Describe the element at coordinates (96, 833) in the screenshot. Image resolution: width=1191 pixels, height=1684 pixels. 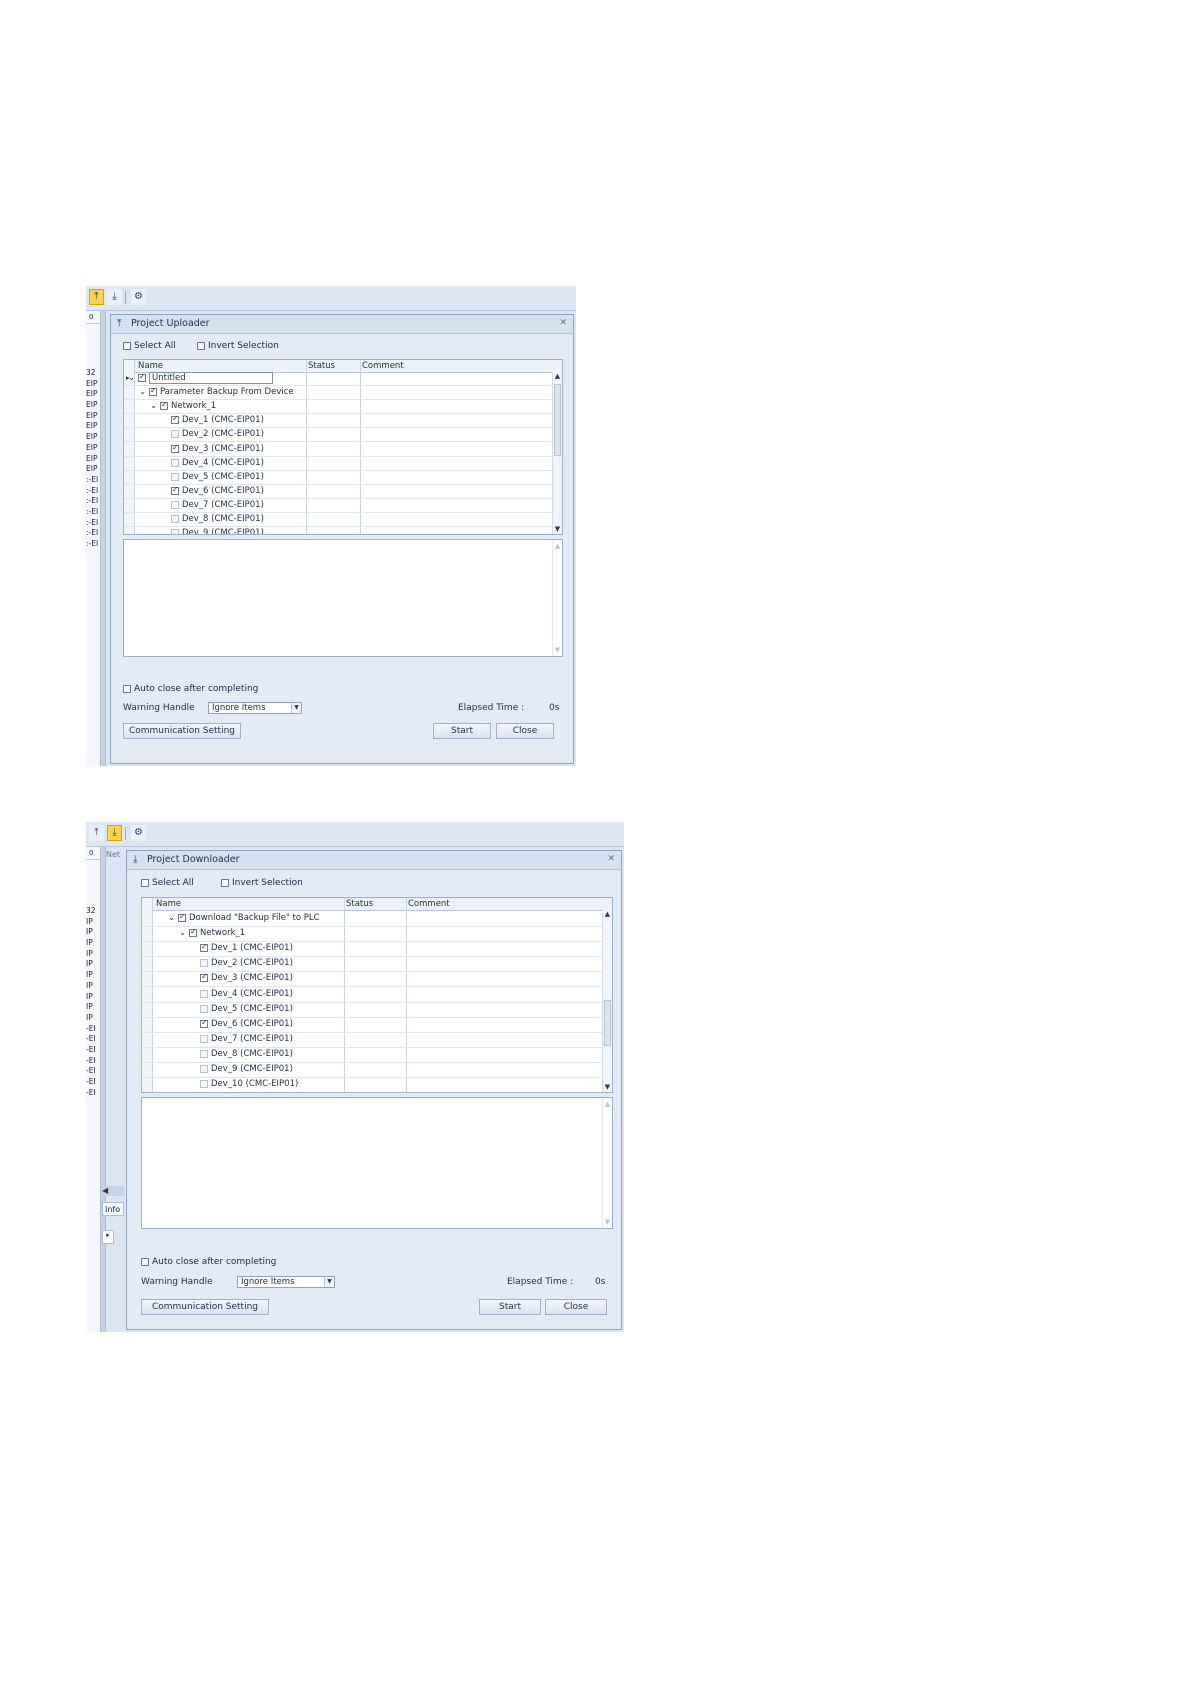
I see `upload-button: ⤒` at that location.